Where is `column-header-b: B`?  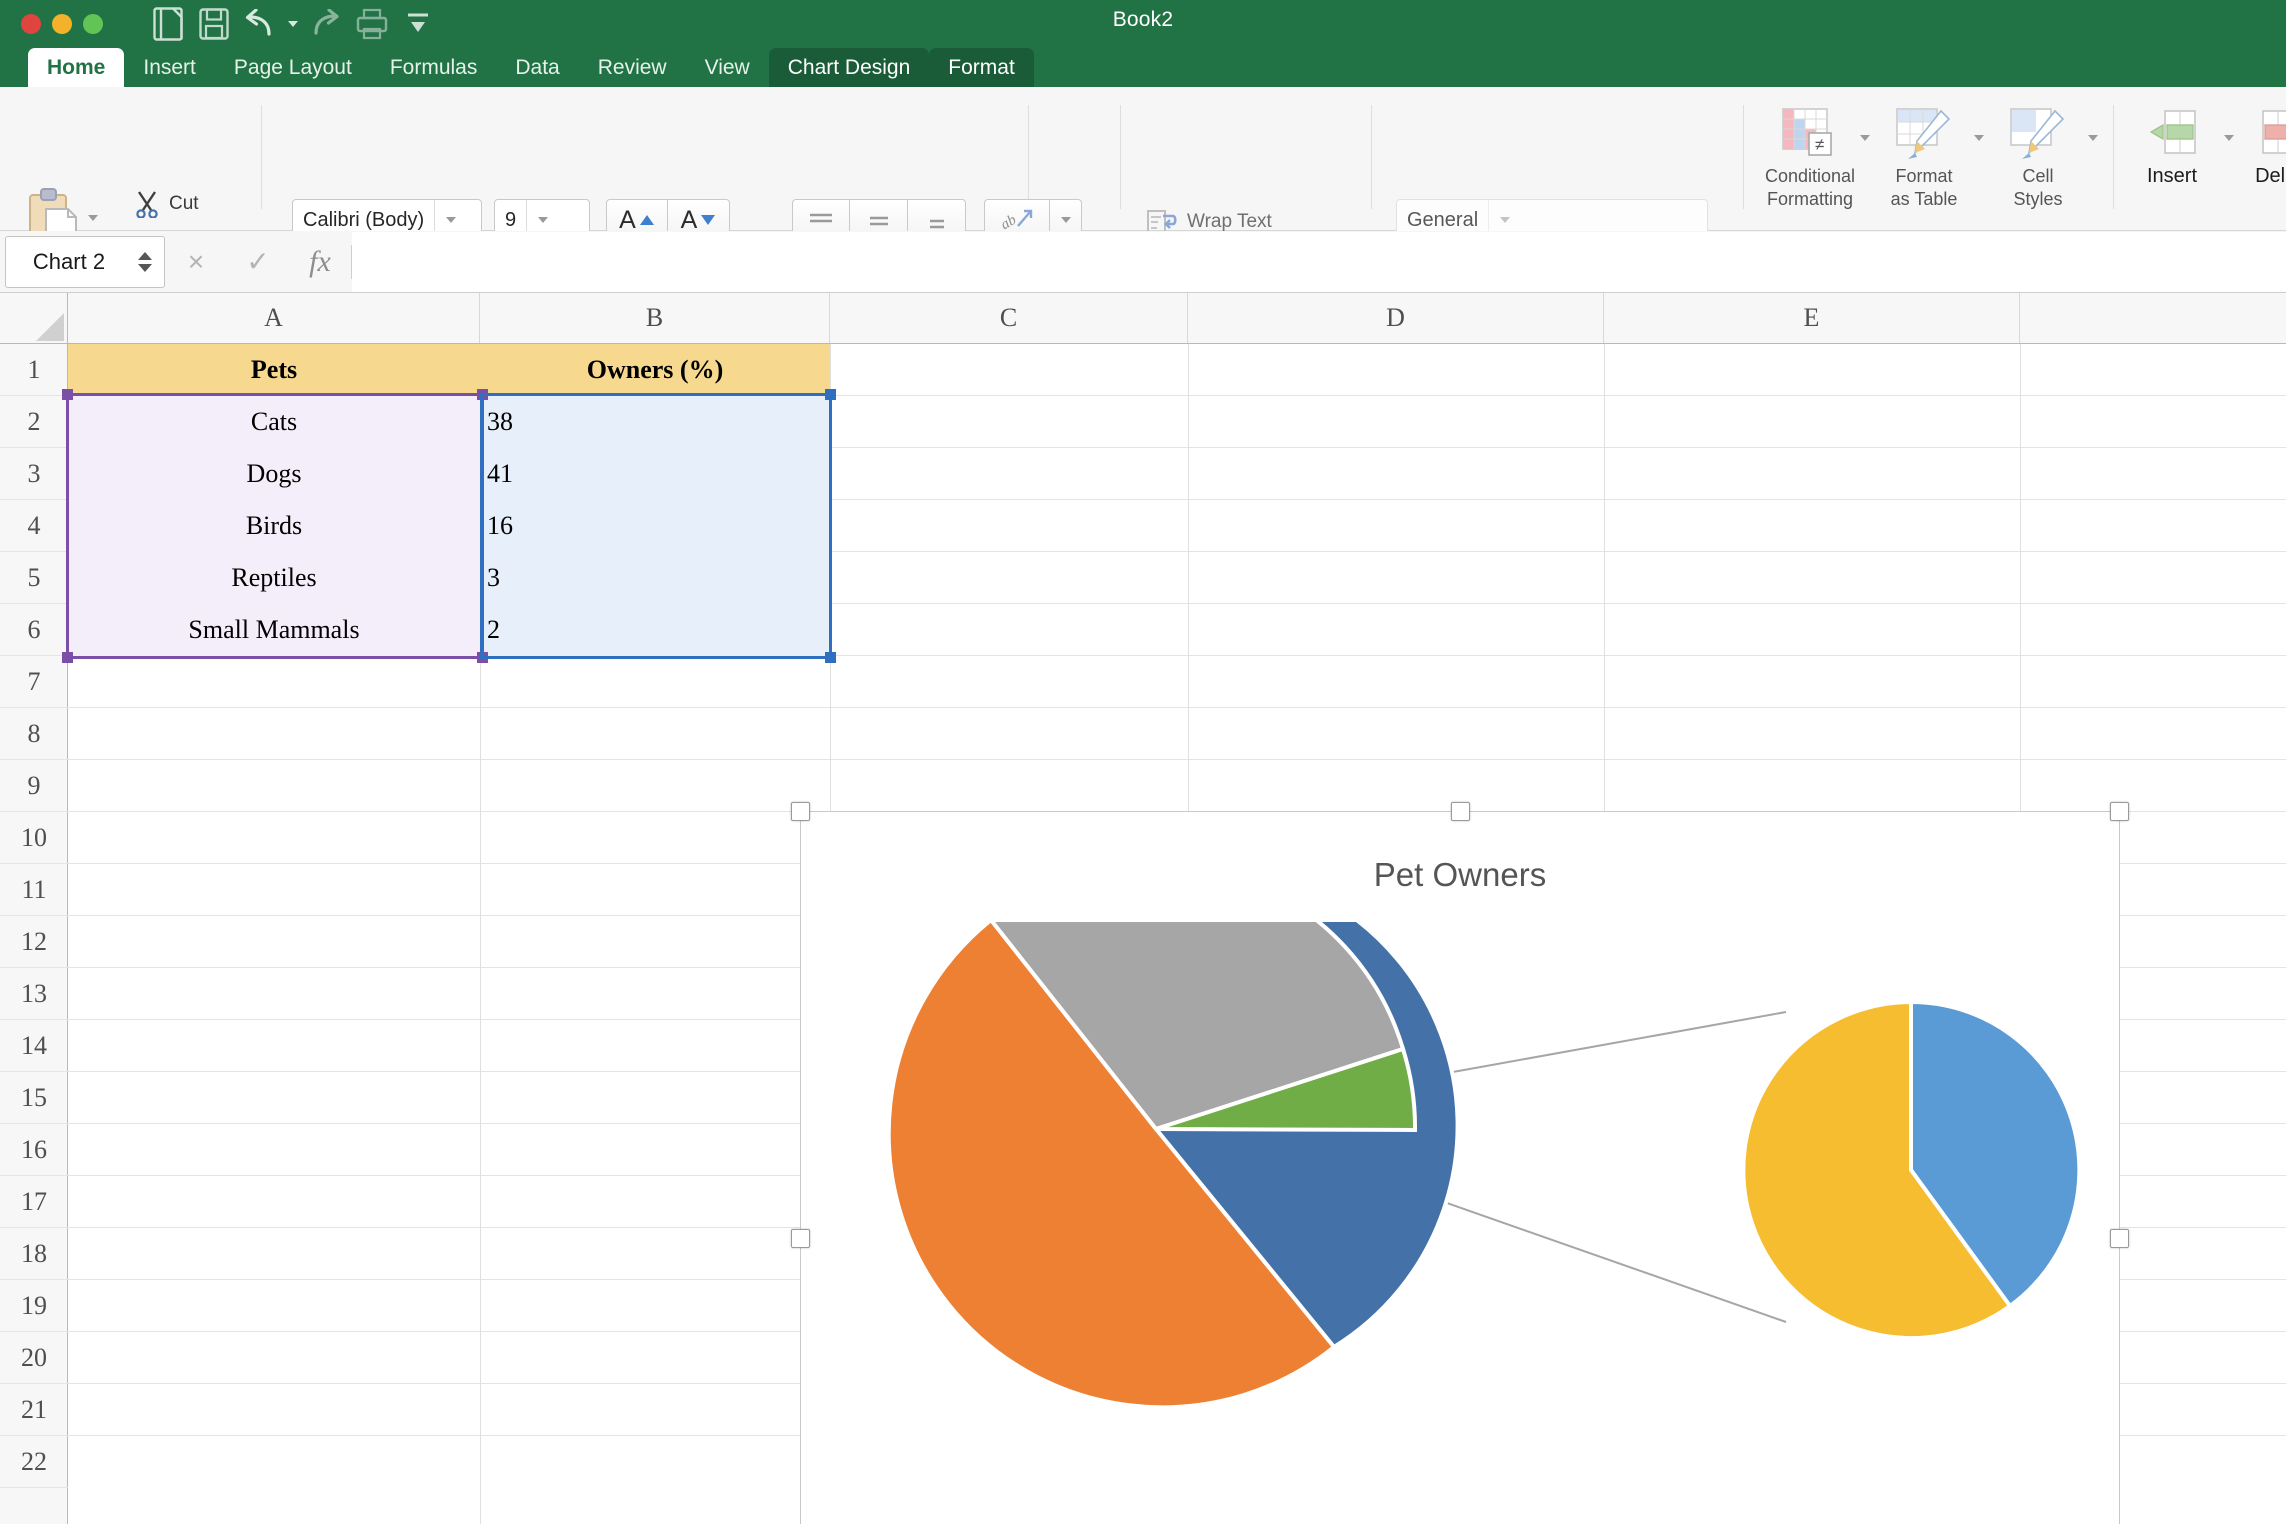 column-header-b: B is located at coordinates (655, 318).